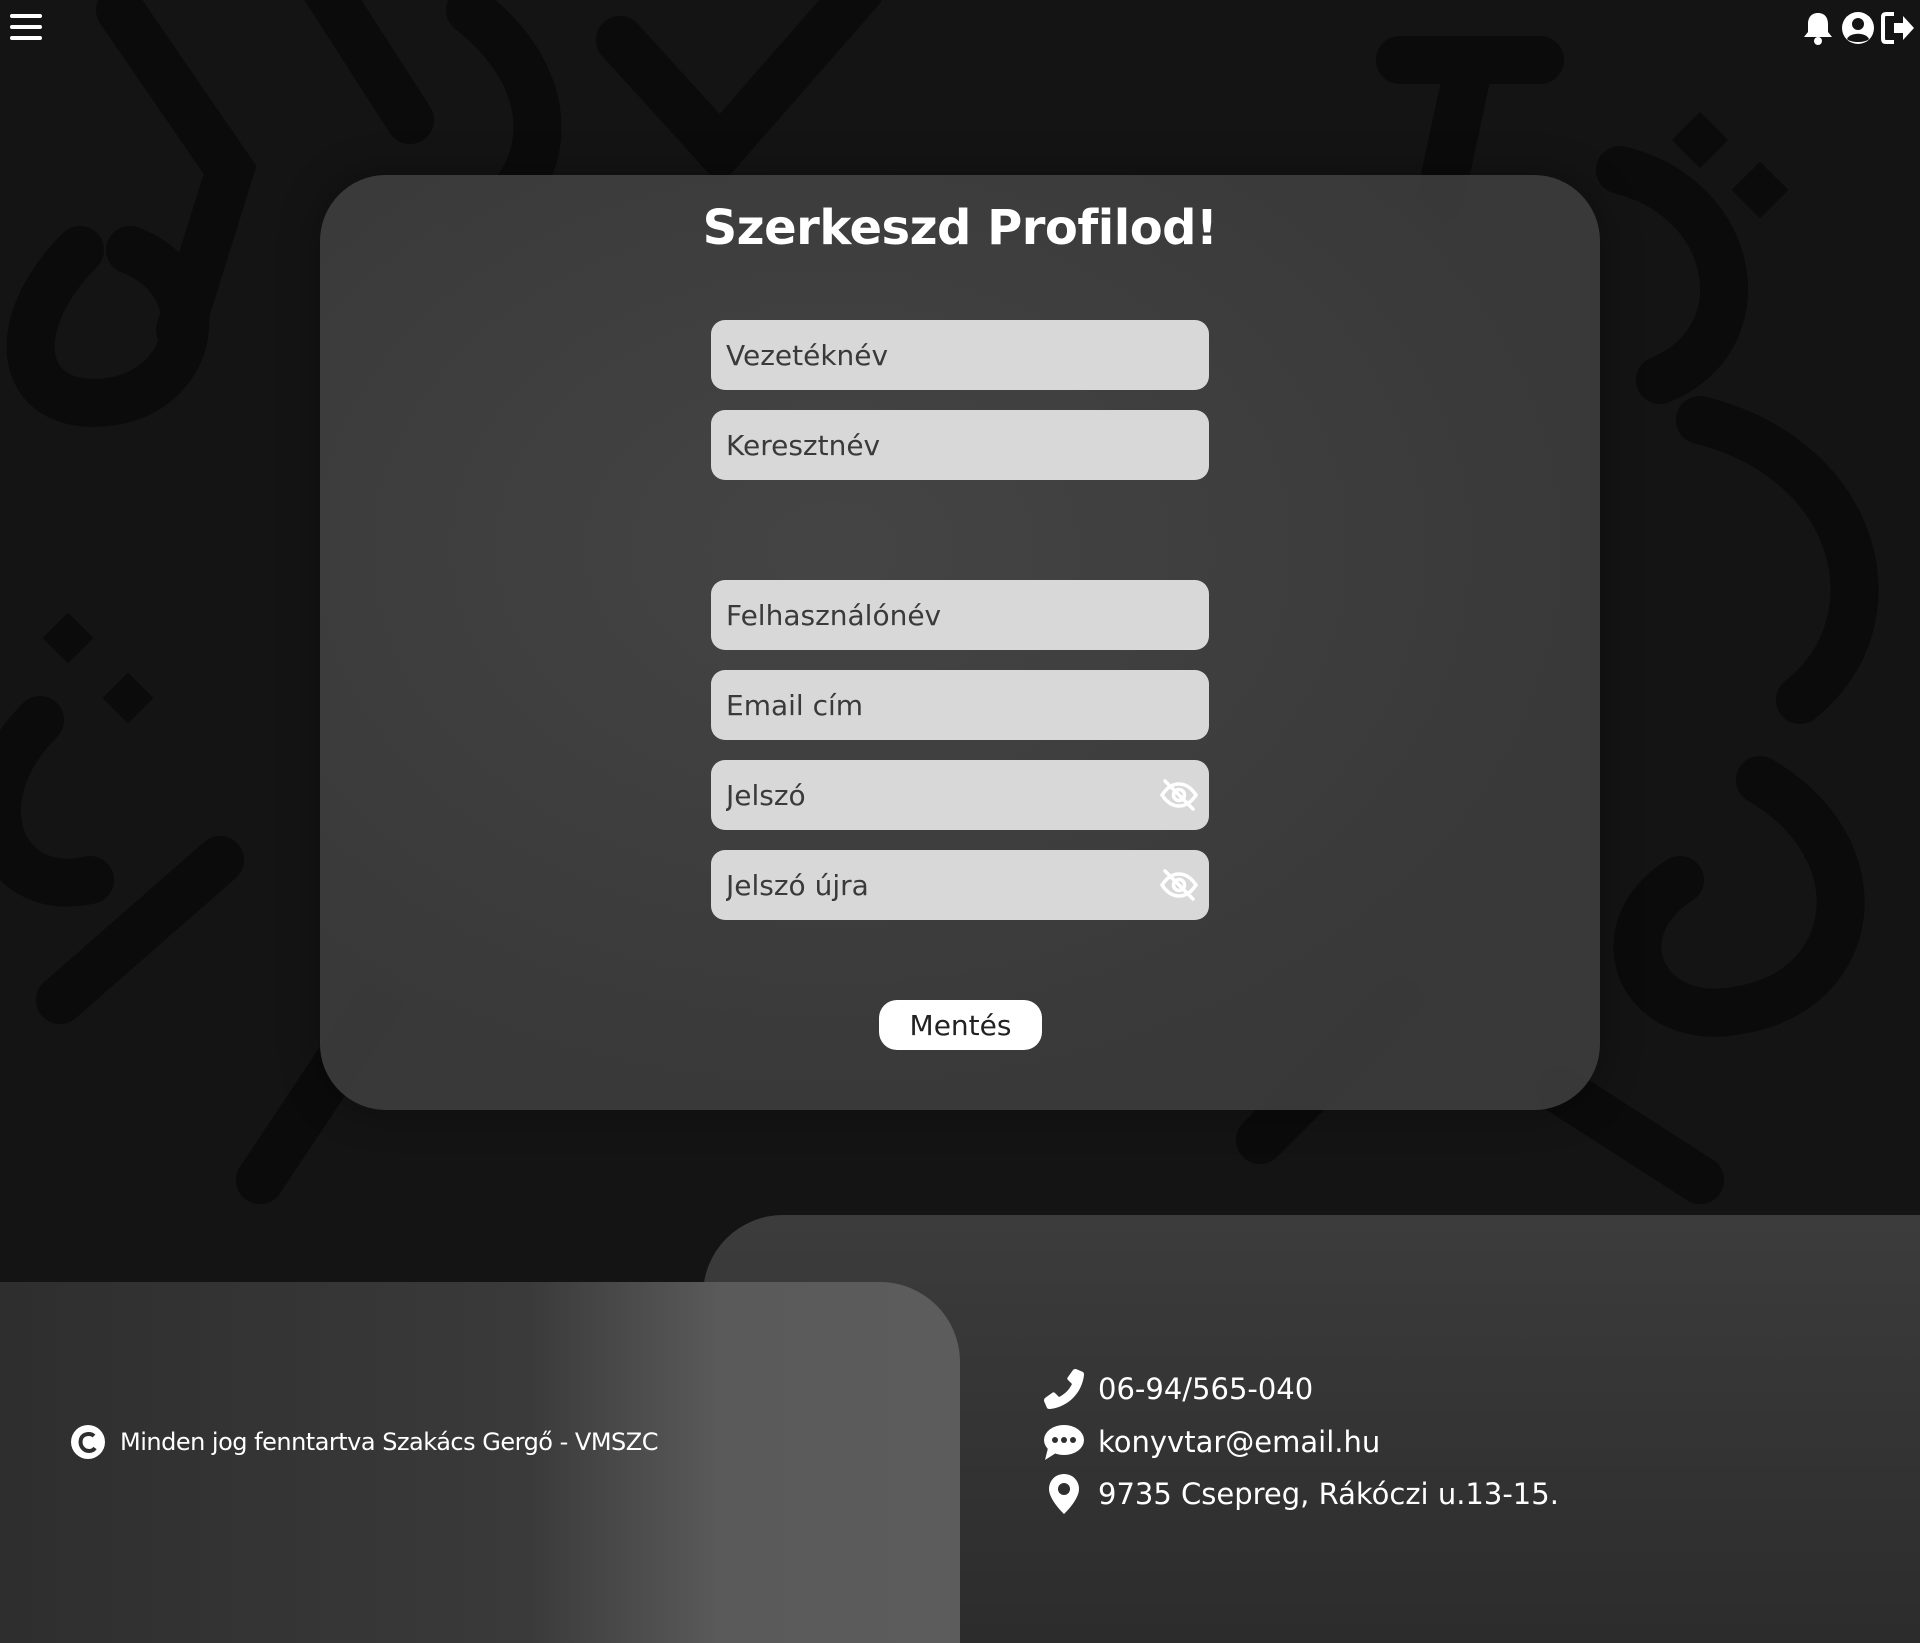 The height and width of the screenshot is (1643, 1920). I want to click on page-title: Szerkeszd Profilod!, so click(960, 228).